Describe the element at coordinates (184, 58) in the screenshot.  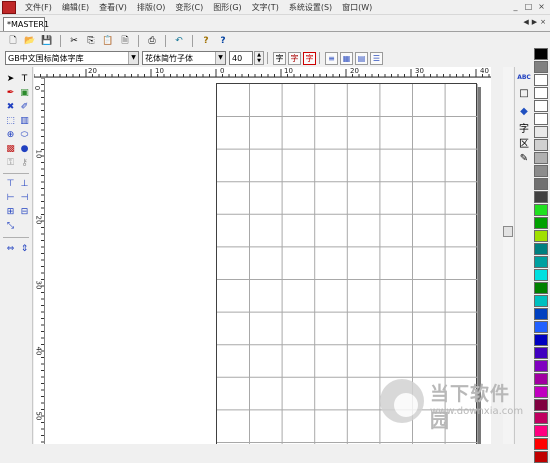
I see `display-font-select: 花体简竹子体 ▼` at that location.